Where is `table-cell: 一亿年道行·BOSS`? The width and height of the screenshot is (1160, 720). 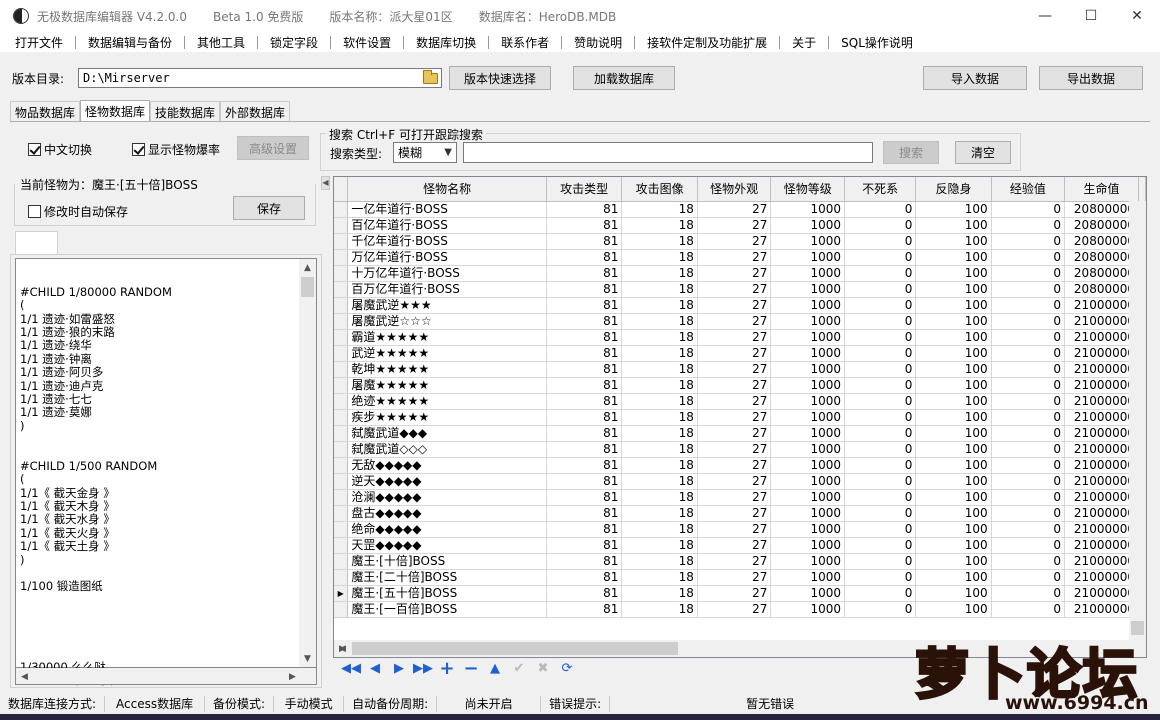 table-cell: 一亿年道行·BOSS is located at coordinates (447, 209).